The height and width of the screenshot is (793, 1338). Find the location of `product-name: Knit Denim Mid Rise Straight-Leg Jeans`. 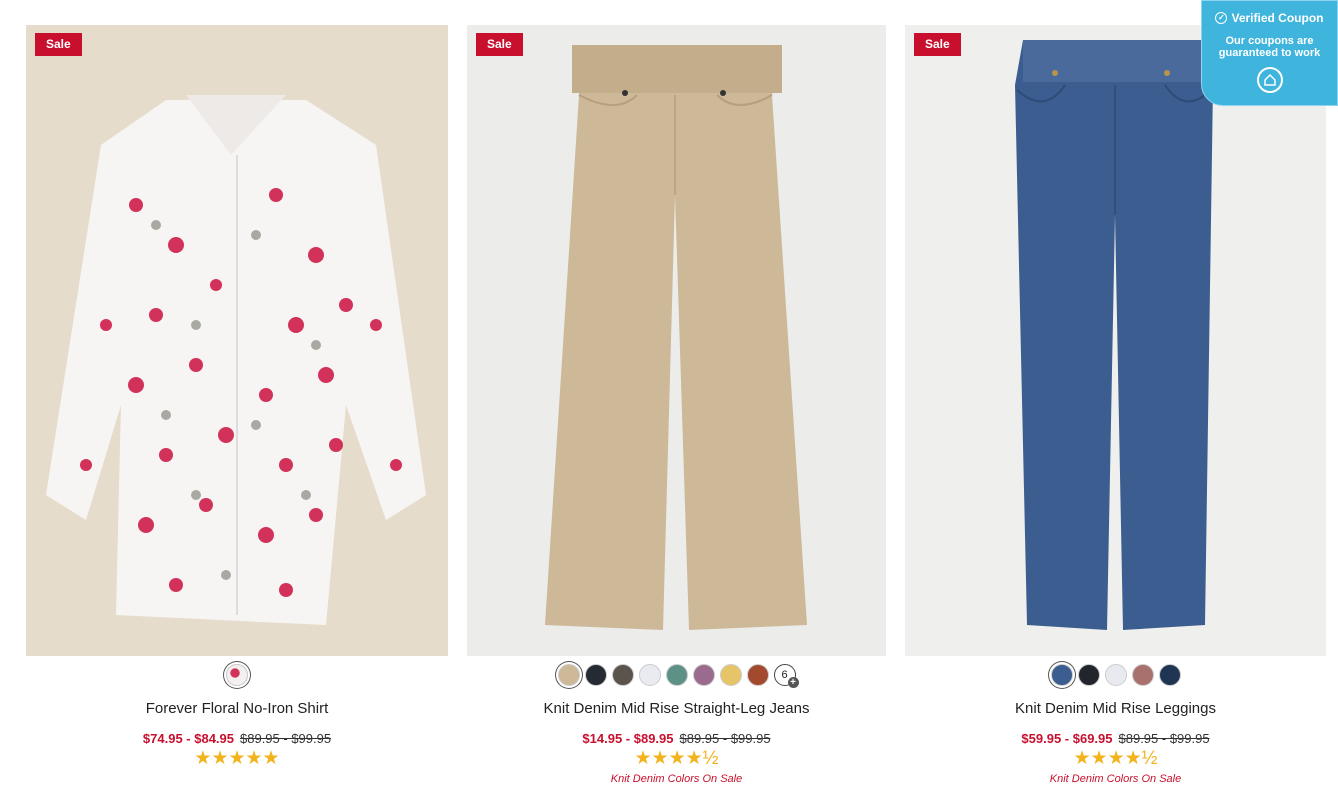

product-name: Knit Denim Mid Rise Straight-Leg Jeans is located at coordinates (676, 708).